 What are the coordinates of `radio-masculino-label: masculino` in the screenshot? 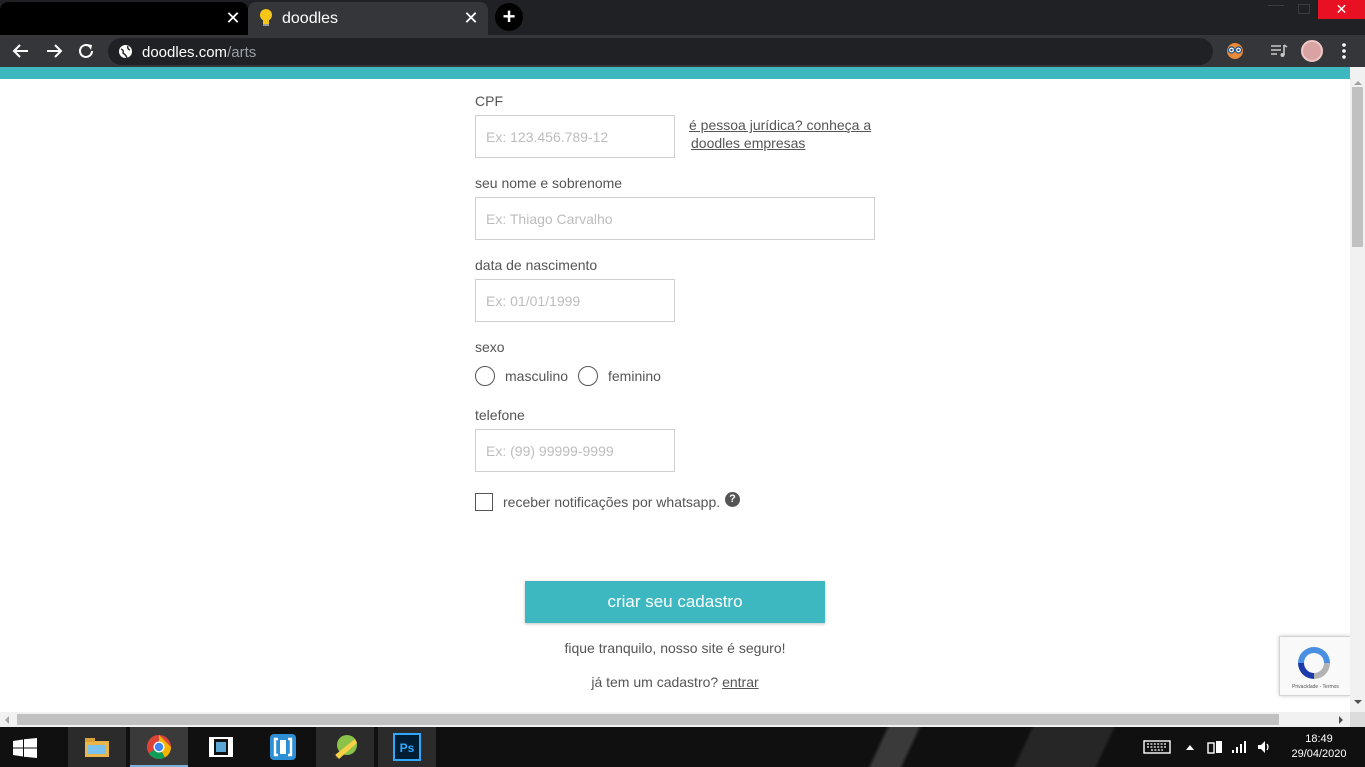 It's located at (536, 376).